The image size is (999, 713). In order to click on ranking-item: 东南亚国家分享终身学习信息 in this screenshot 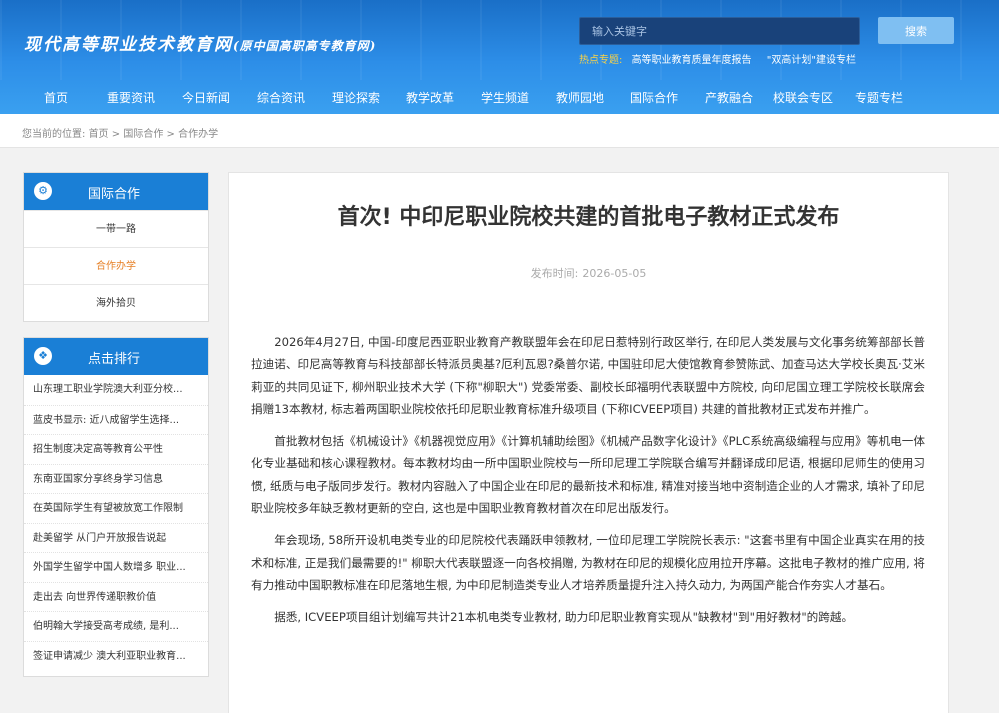, I will do `click(116, 478)`.